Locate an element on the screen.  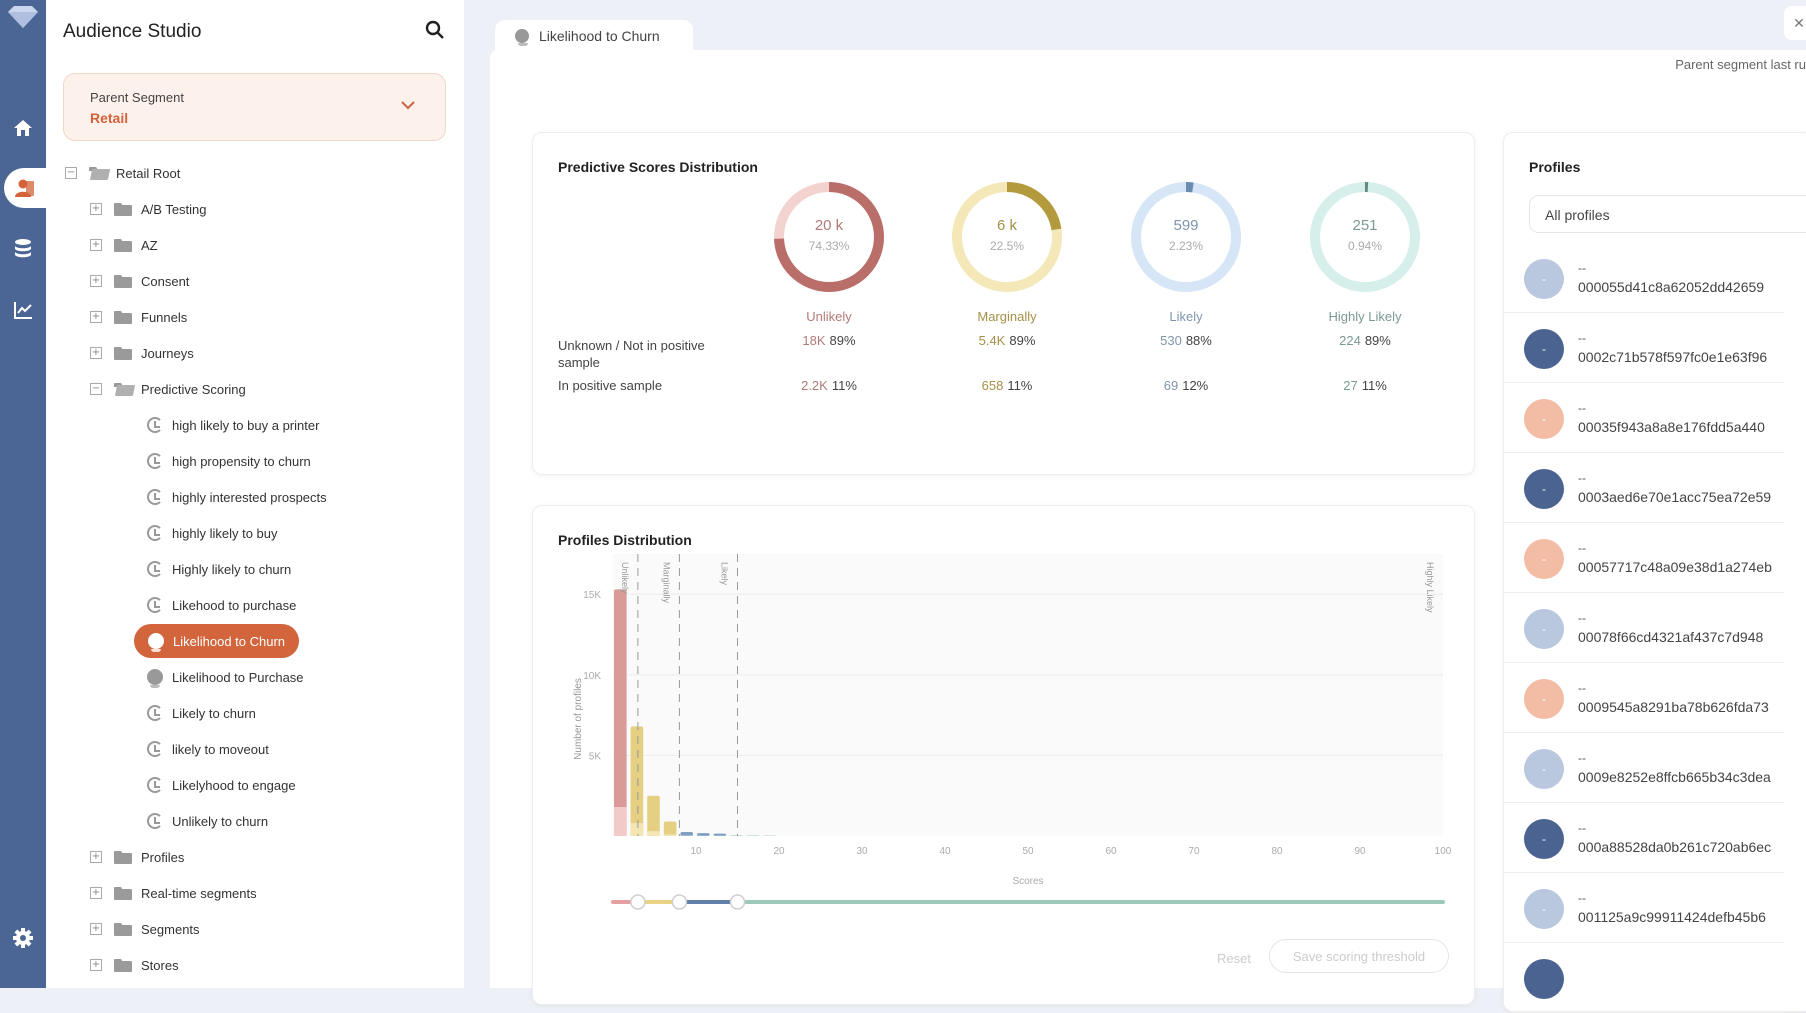
chart-icon is located at coordinates (23, 310).